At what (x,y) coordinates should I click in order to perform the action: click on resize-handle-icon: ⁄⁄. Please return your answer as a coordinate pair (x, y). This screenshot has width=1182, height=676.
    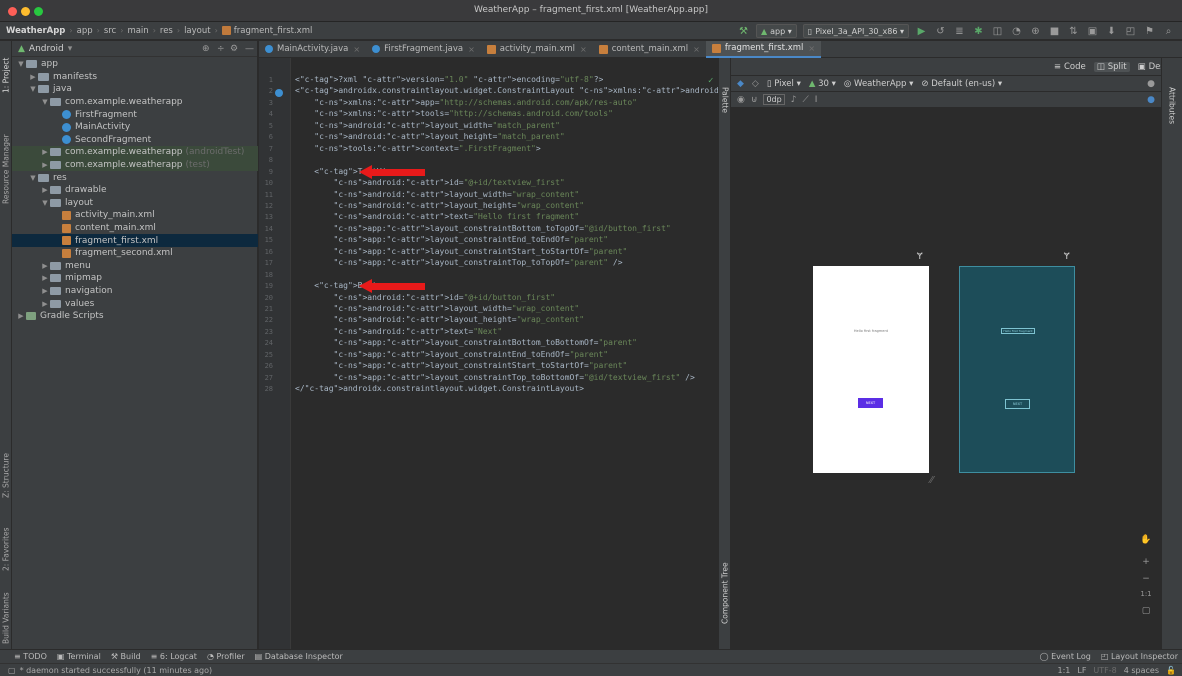
    Looking at the image, I should click on (931, 480).